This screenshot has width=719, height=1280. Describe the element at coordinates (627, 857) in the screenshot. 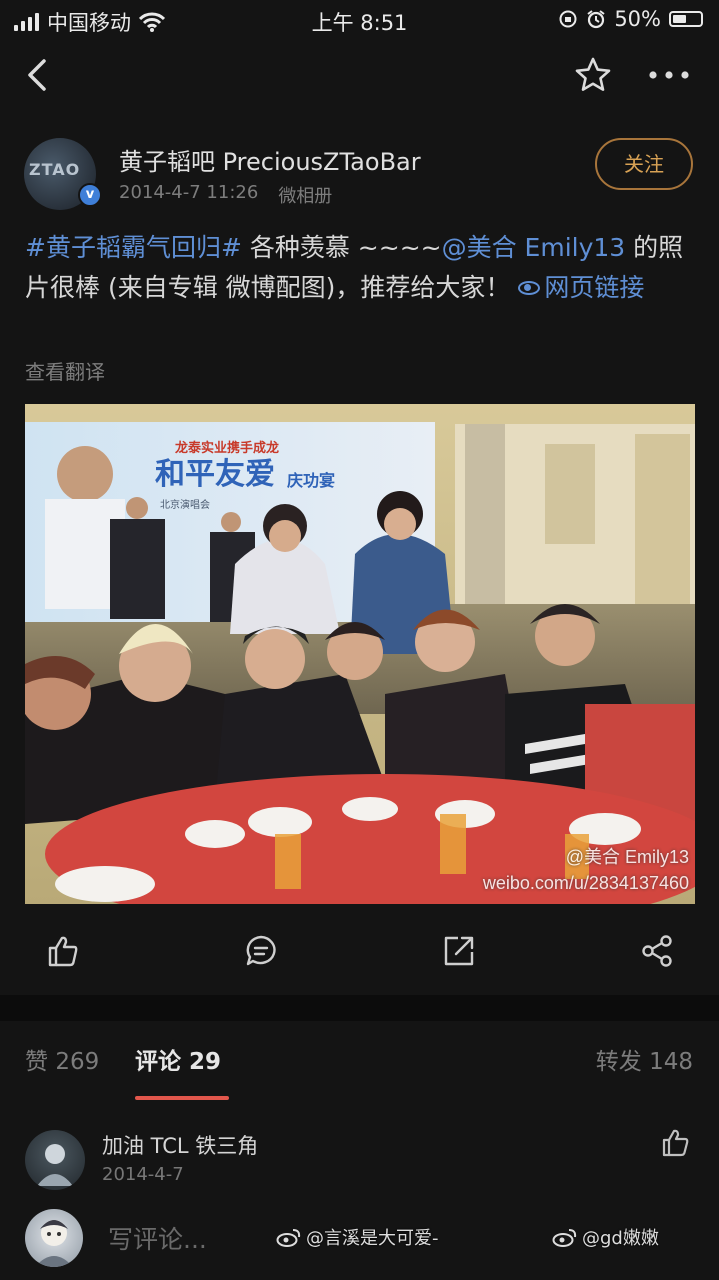

I see `watermark-handle: @美合 Emily13` at that location.